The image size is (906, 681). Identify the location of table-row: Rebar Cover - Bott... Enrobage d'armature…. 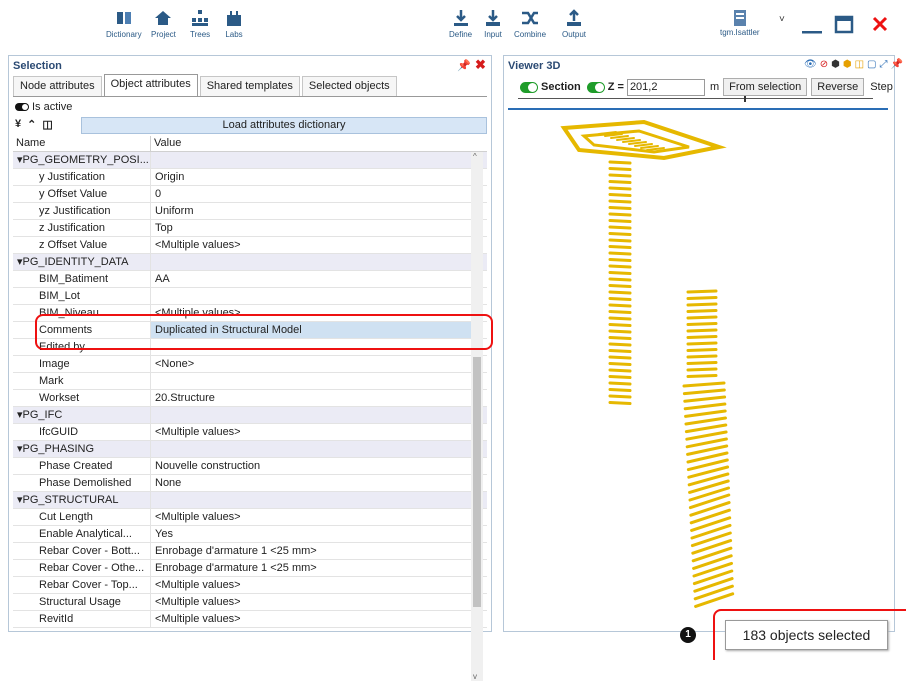
(250, 551).